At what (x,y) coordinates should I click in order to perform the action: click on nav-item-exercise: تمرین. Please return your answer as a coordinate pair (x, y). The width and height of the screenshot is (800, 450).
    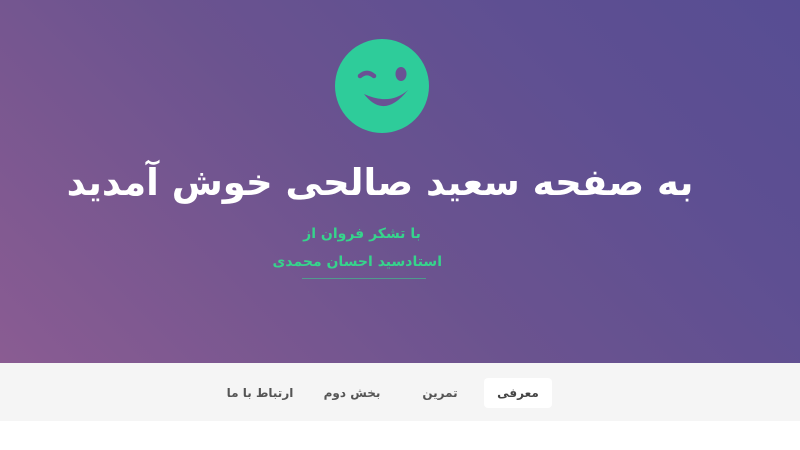
    Looking at the image, I should click on (440, 393).